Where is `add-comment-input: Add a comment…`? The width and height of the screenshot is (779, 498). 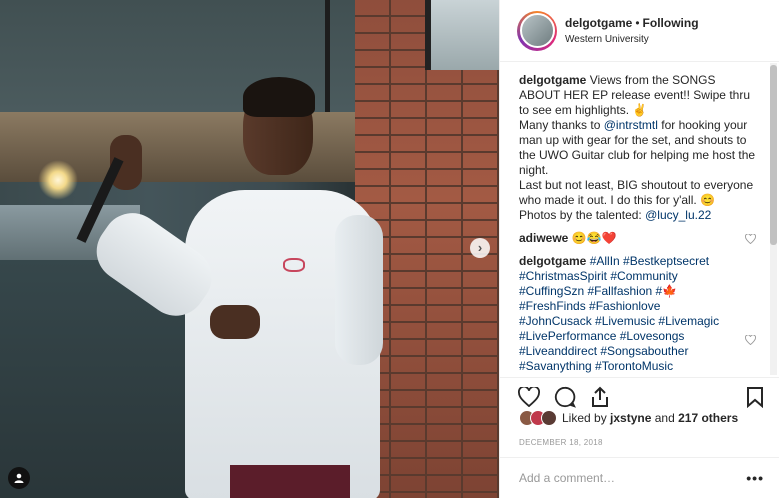
add-comment-input: Add a comment… is located at coordinates (567, 478).